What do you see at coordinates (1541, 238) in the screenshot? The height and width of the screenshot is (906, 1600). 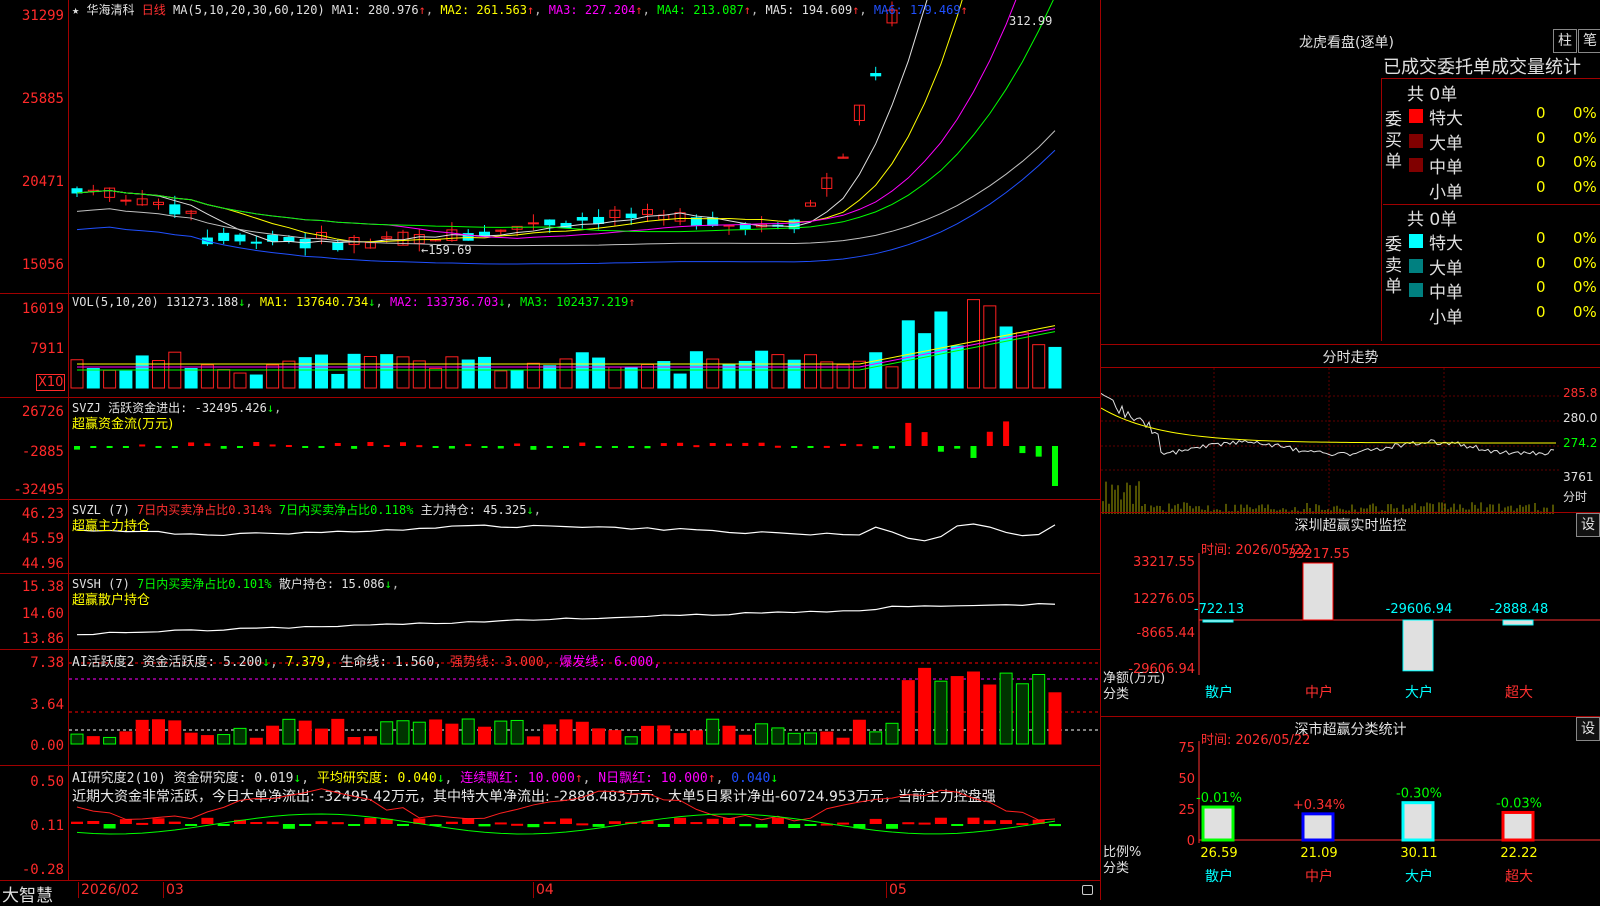 I see `sell-row-count: 0` at bounding box center [1541, 238].